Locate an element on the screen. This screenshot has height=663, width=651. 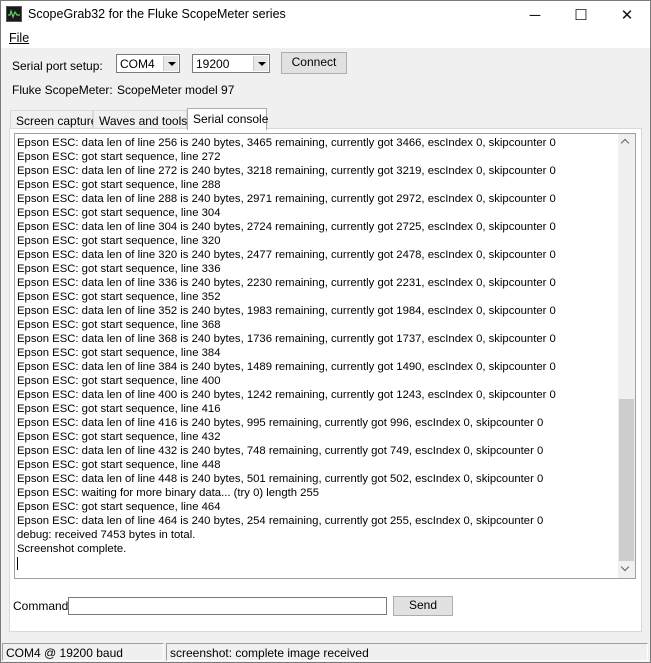
tab-label: Screen capture is located at coordinates (57, 121).